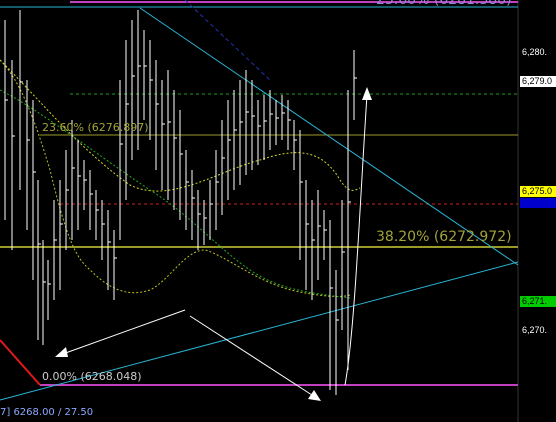  Describe the element at coordinates (444, 237) in the screenshot. I see `fib-label-382: 38.20% (6272.972)` at that location.